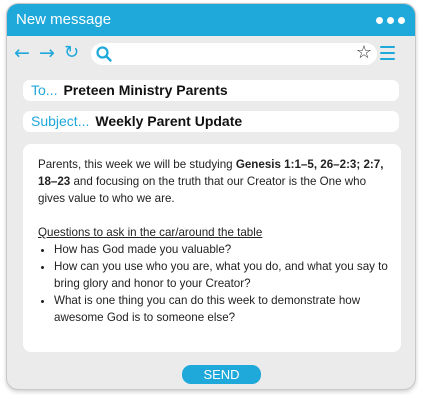 The height and width of the screenshot is (395, 421). I want to click on question-item: How has God made you valuable?, so click(221, 249).